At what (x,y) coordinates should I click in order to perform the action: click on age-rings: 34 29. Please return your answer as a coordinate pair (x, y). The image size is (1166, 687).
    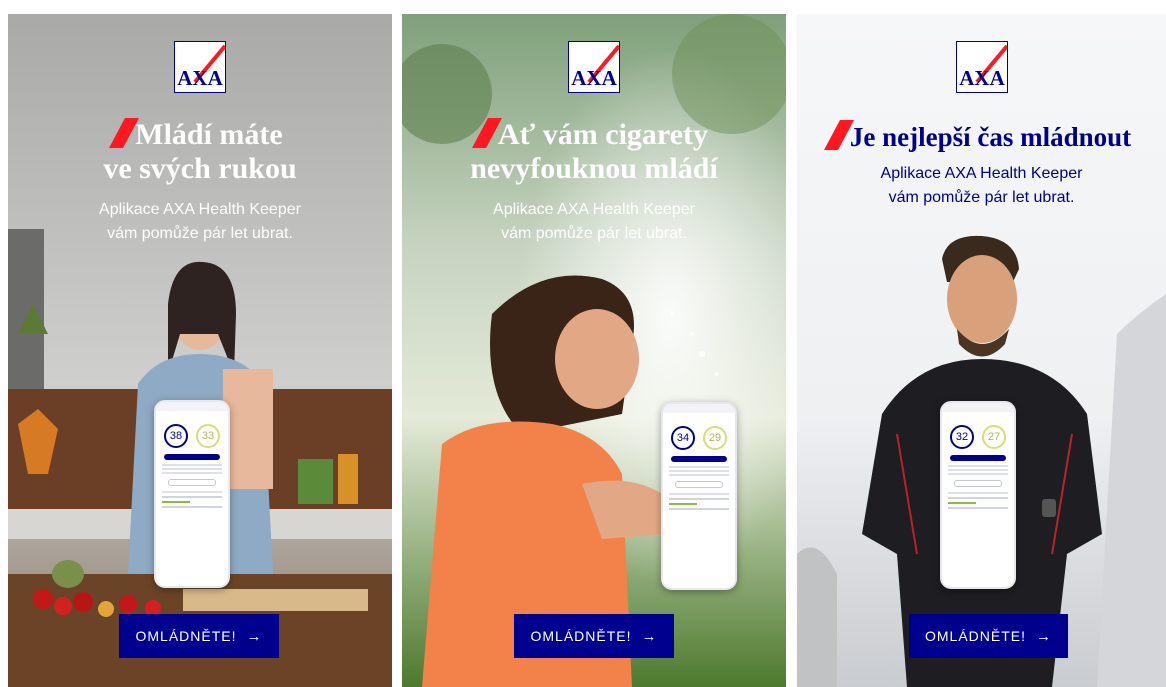
    Looking at the image, I should click on (699, 437).